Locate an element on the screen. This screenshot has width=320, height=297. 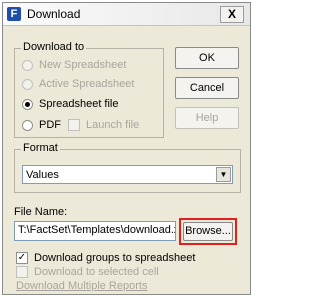
format-select: Values ▼ is located at coordinates (127, 174).